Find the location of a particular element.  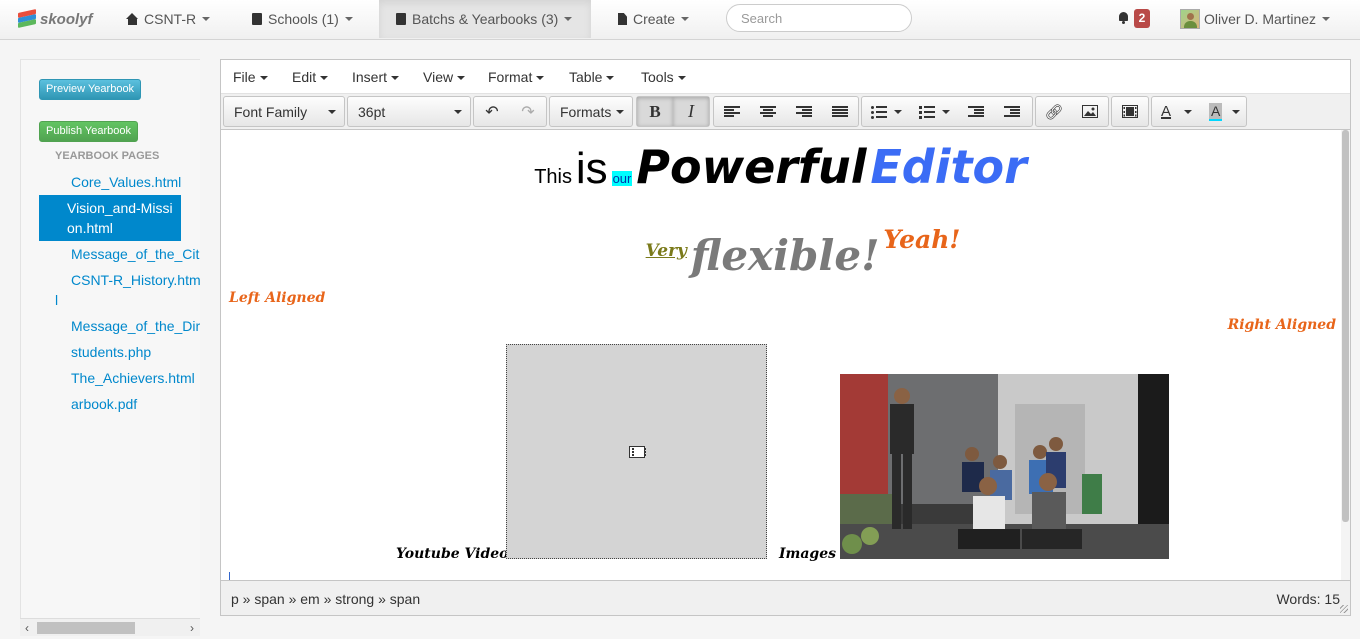

font-size-label: 36pt is located at coordinates (372, 111).